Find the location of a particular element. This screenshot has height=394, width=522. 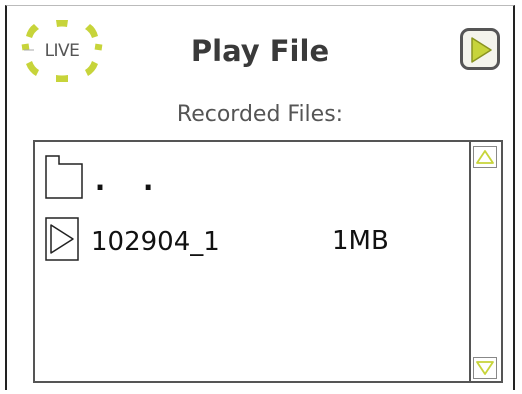

scroll-up-arrow-icon is located at coordinates (485, 157).